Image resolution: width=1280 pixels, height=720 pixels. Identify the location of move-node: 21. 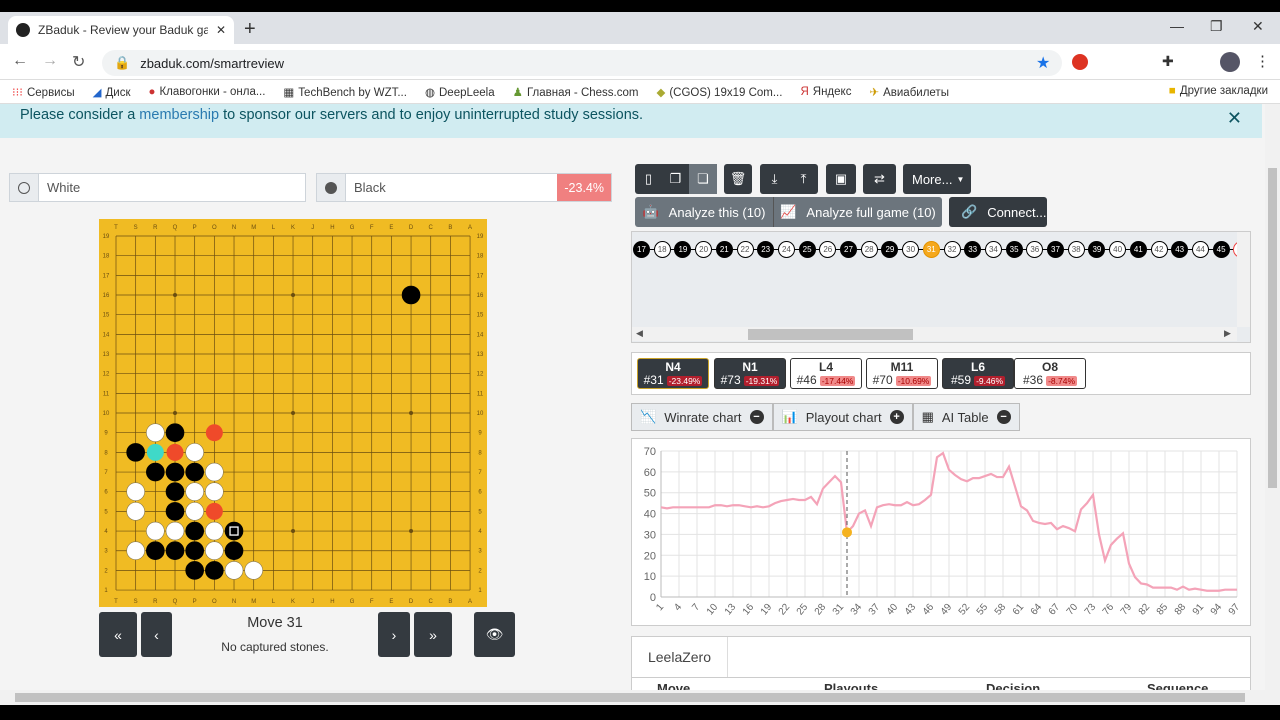
(724, 249).